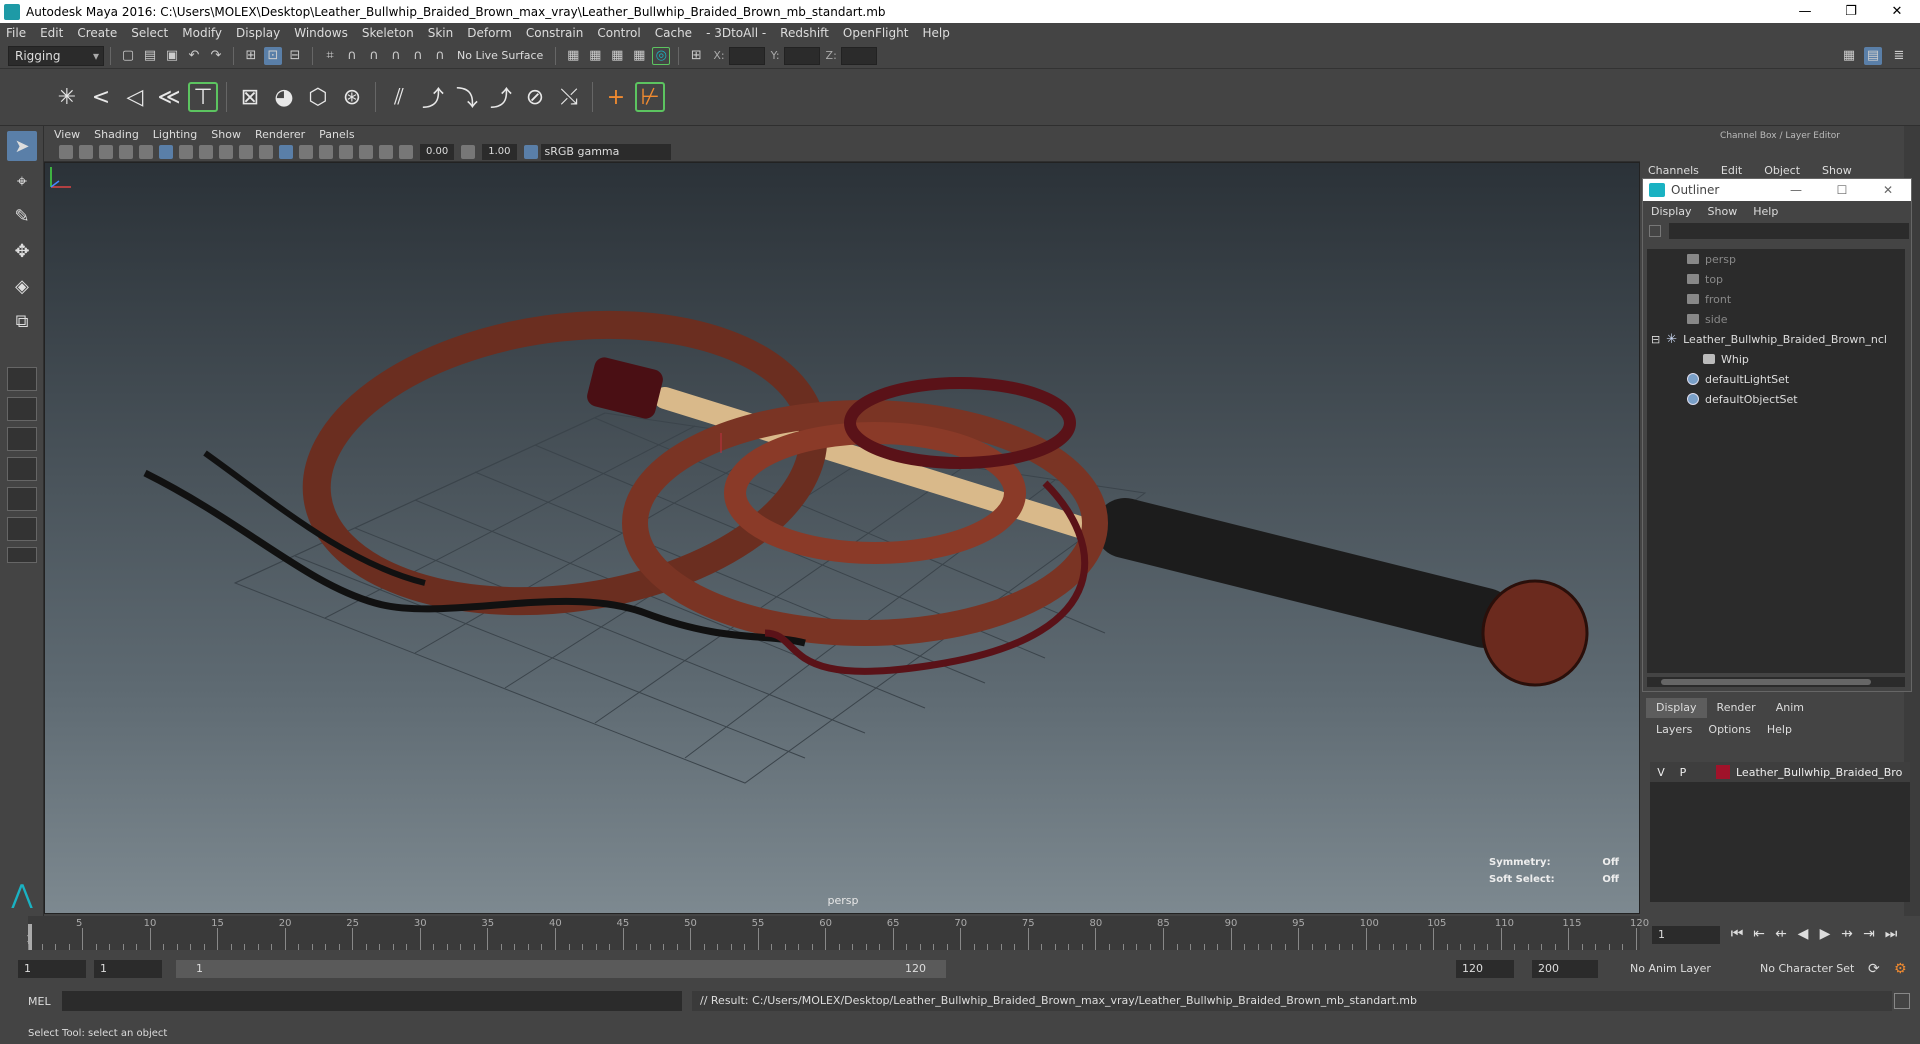 This screenshot has height=1044, width=1920. I want to click on ik-handle-icon: ◁, so click(135, 97).